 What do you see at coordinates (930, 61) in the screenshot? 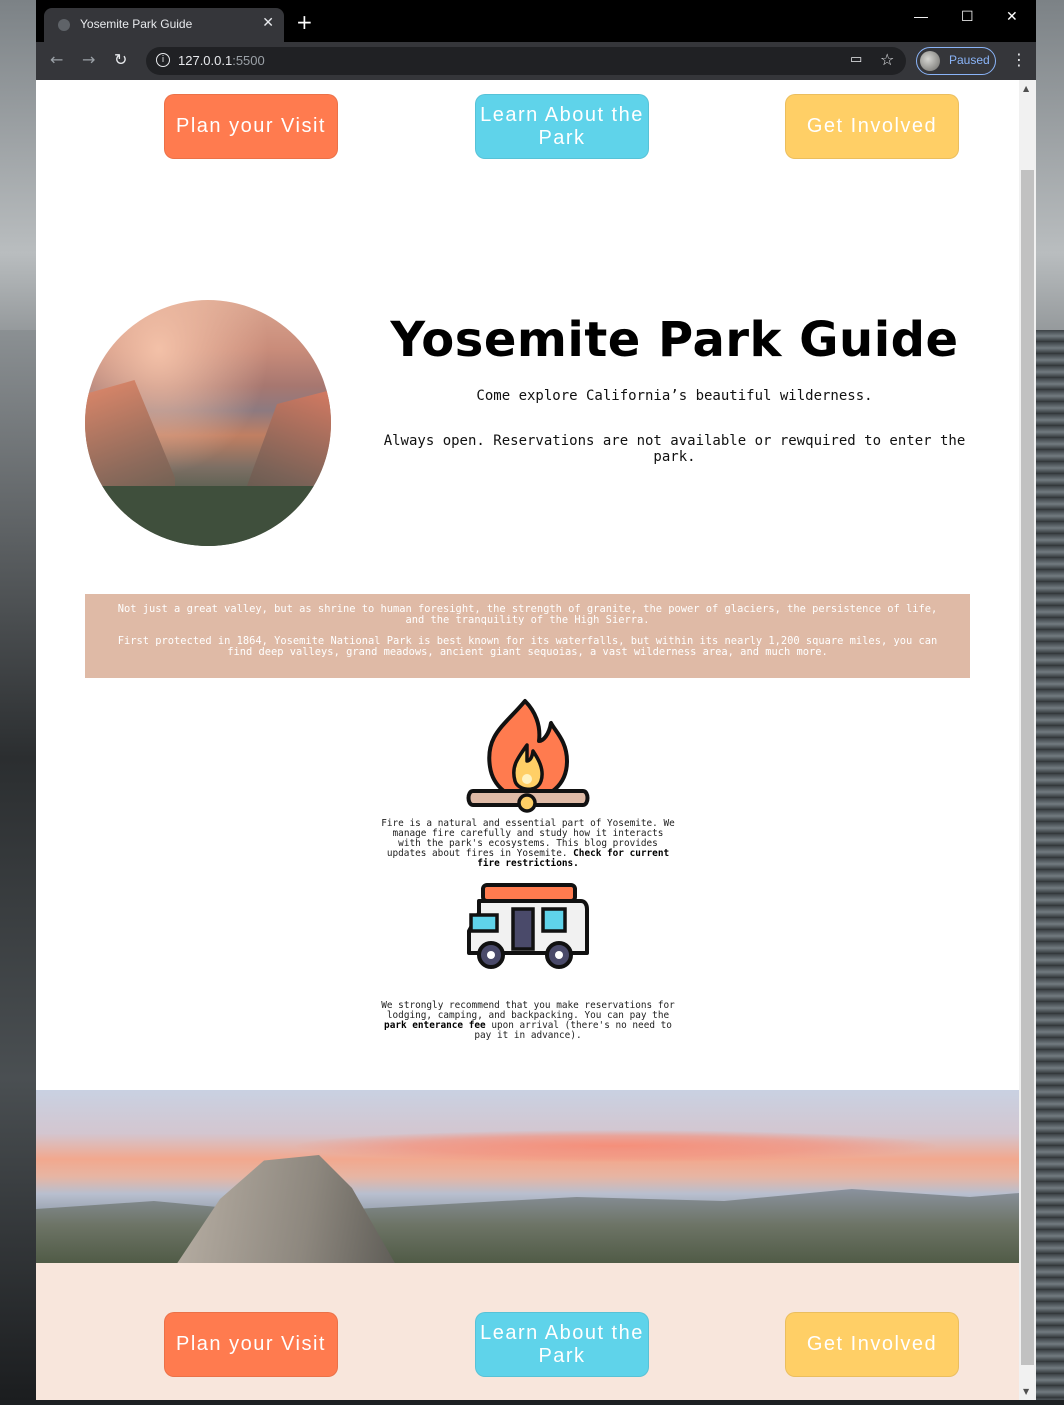
I see `avatar` at bounding box center [930, 61].